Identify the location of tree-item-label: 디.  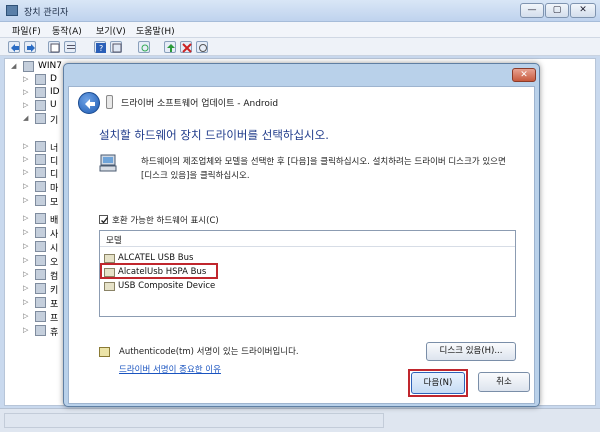
(54, 175).